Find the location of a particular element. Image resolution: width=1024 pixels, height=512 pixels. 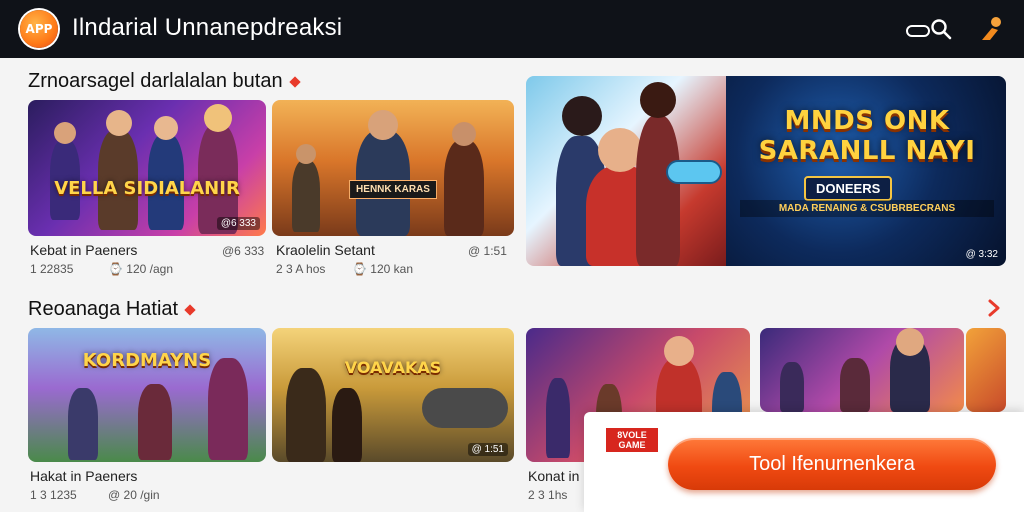

game-card is located at coordinates (862, 370).